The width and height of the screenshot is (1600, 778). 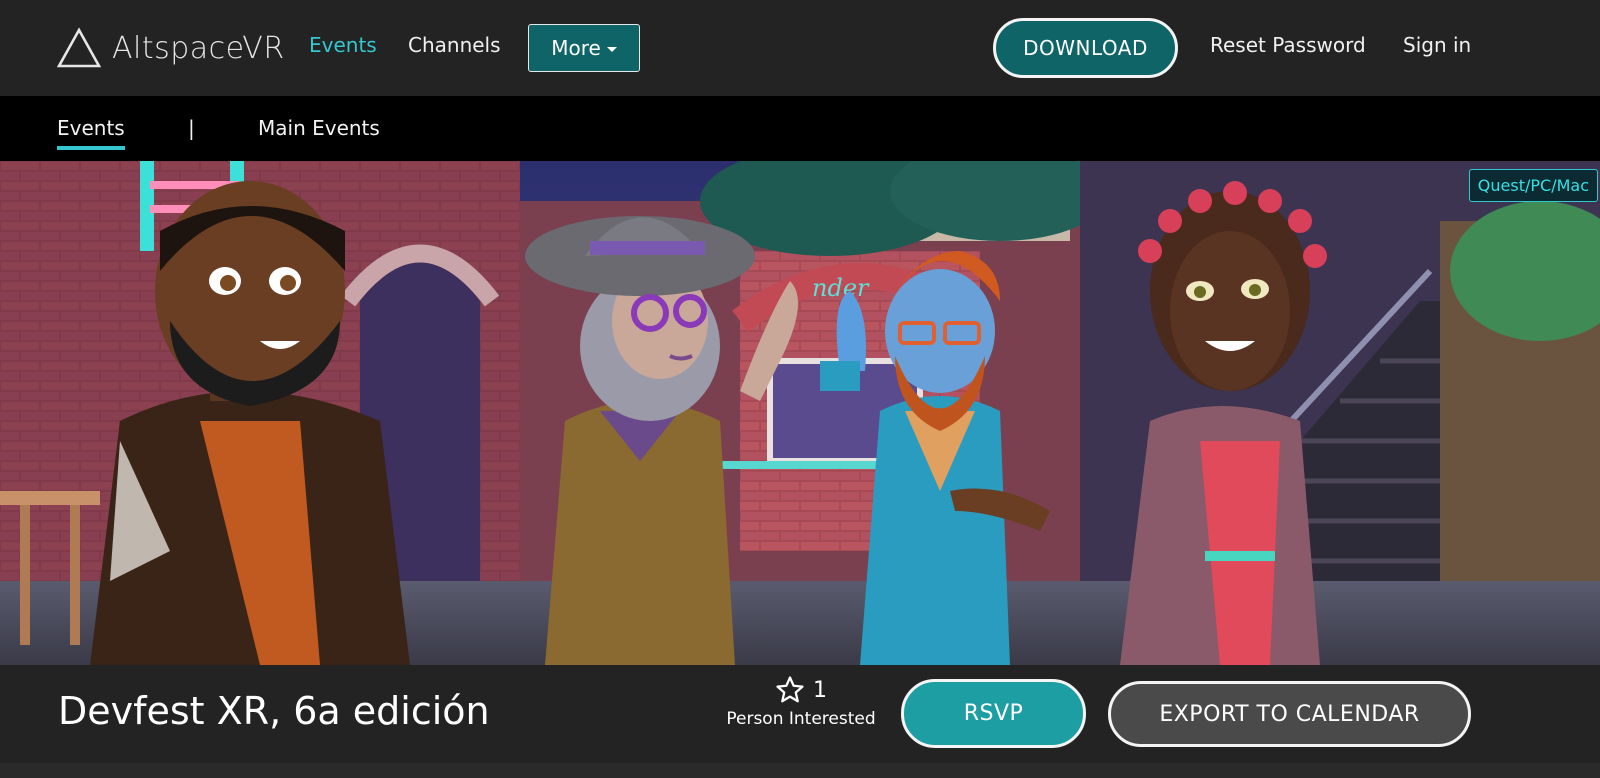 What do you see at coordinates (800, 128) in the screenshot?
I see `sub-navigation: Events | Main Events` at bounding box center [800, 128].